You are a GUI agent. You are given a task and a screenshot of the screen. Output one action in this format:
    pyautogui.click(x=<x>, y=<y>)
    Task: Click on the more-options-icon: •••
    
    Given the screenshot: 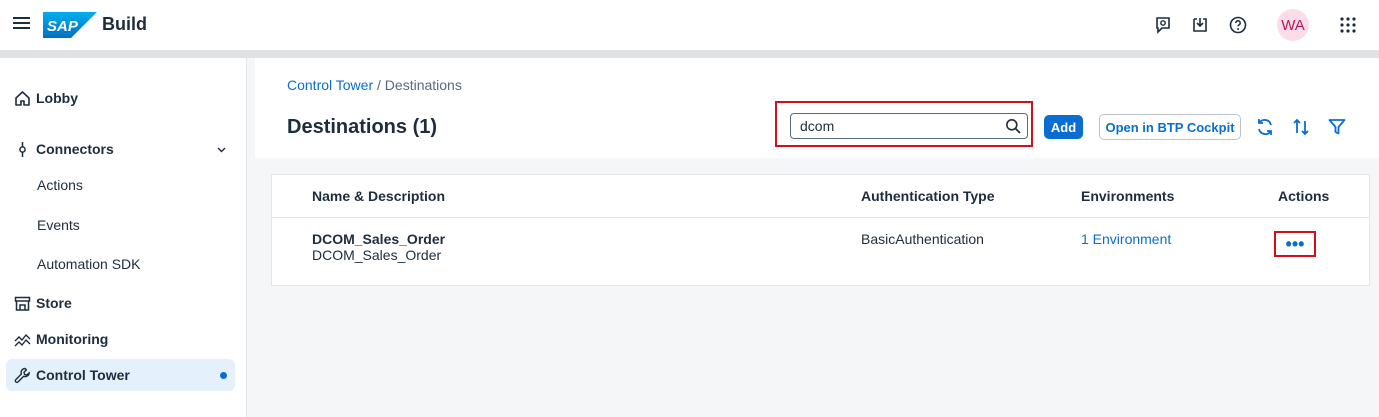 What is the action you would take?
    pyautogui.click(x=1295, y=244)
    